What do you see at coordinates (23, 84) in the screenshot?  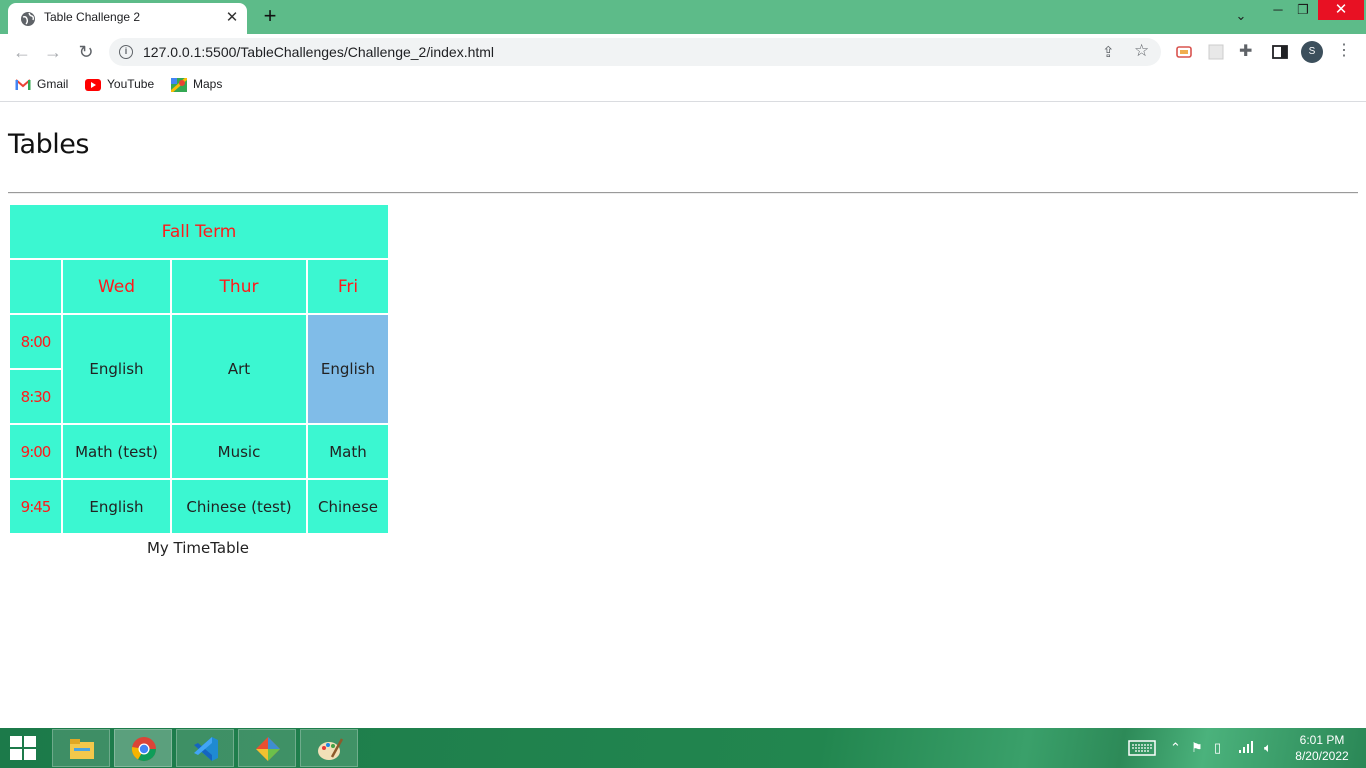 I see `gmail-icon` at bounding box center [23, 84].